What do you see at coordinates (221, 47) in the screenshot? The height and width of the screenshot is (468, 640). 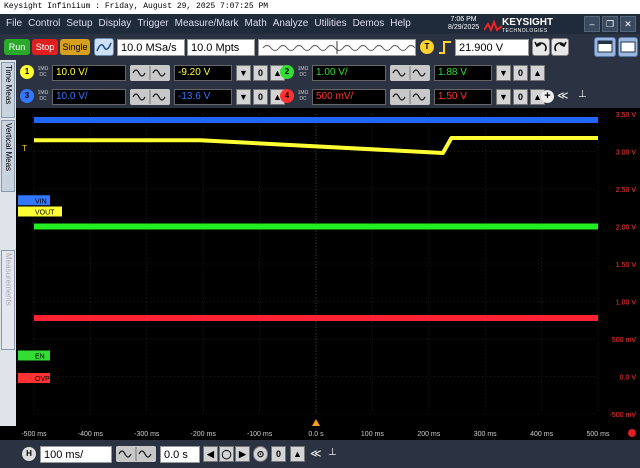 I see `memory-depth-field: 10.0 Mpts` at bounding box center [221, 47].